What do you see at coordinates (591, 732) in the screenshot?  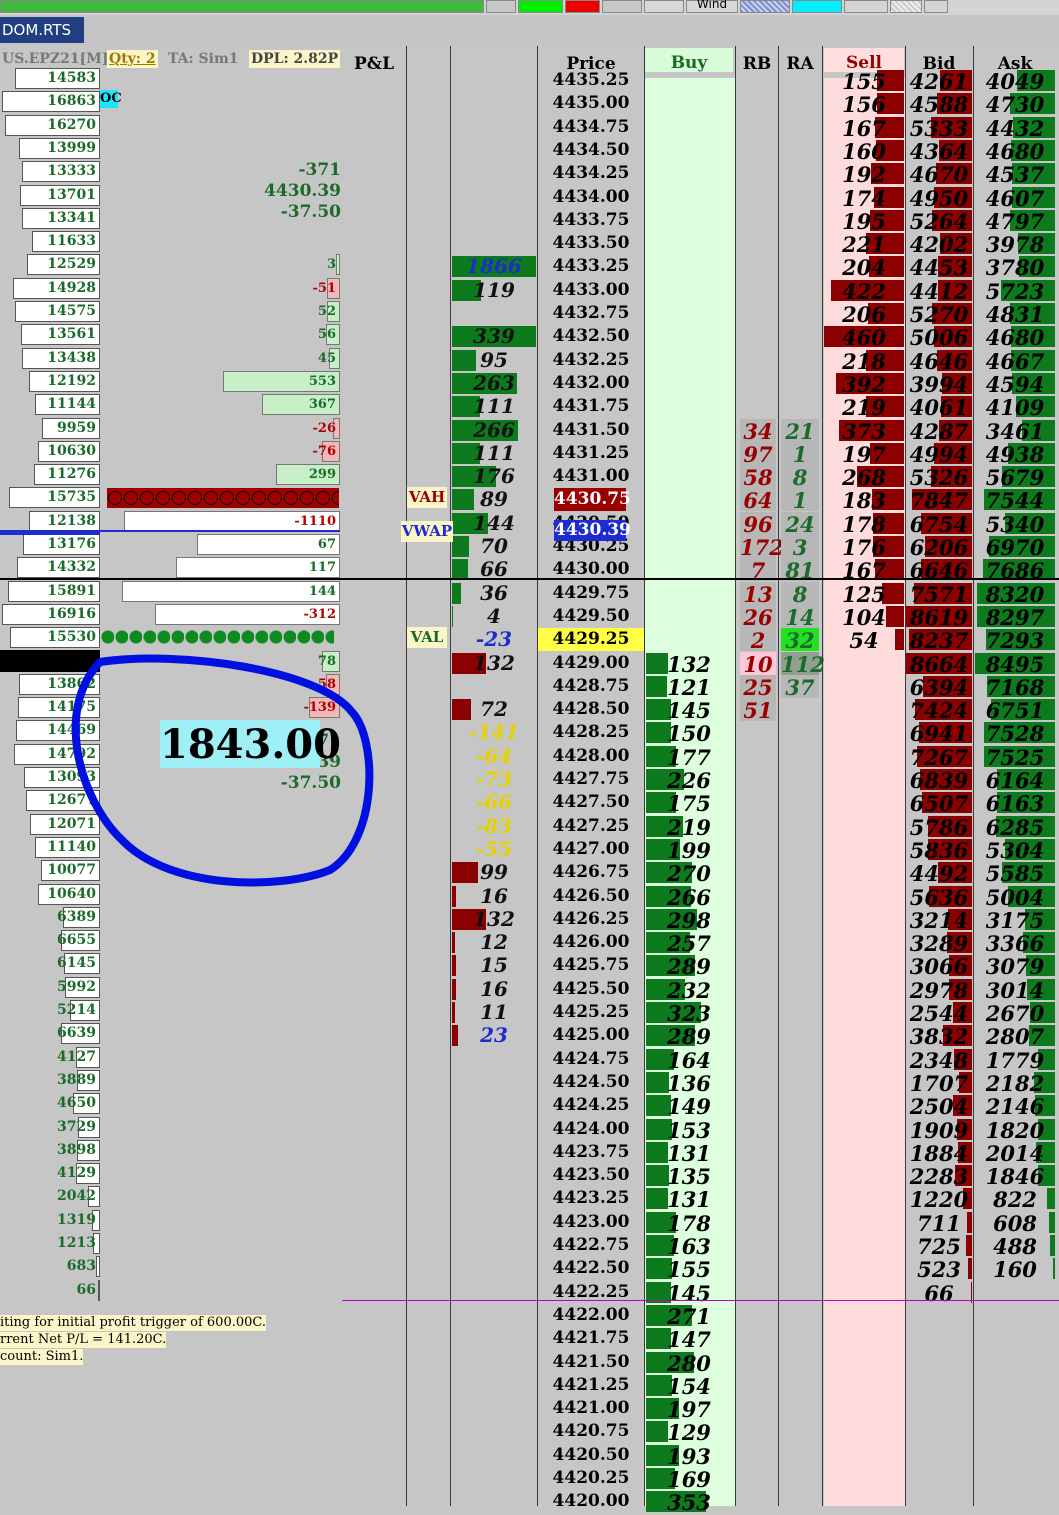 I see `price-cell: 4428.25` at bounding box center [591, 732].